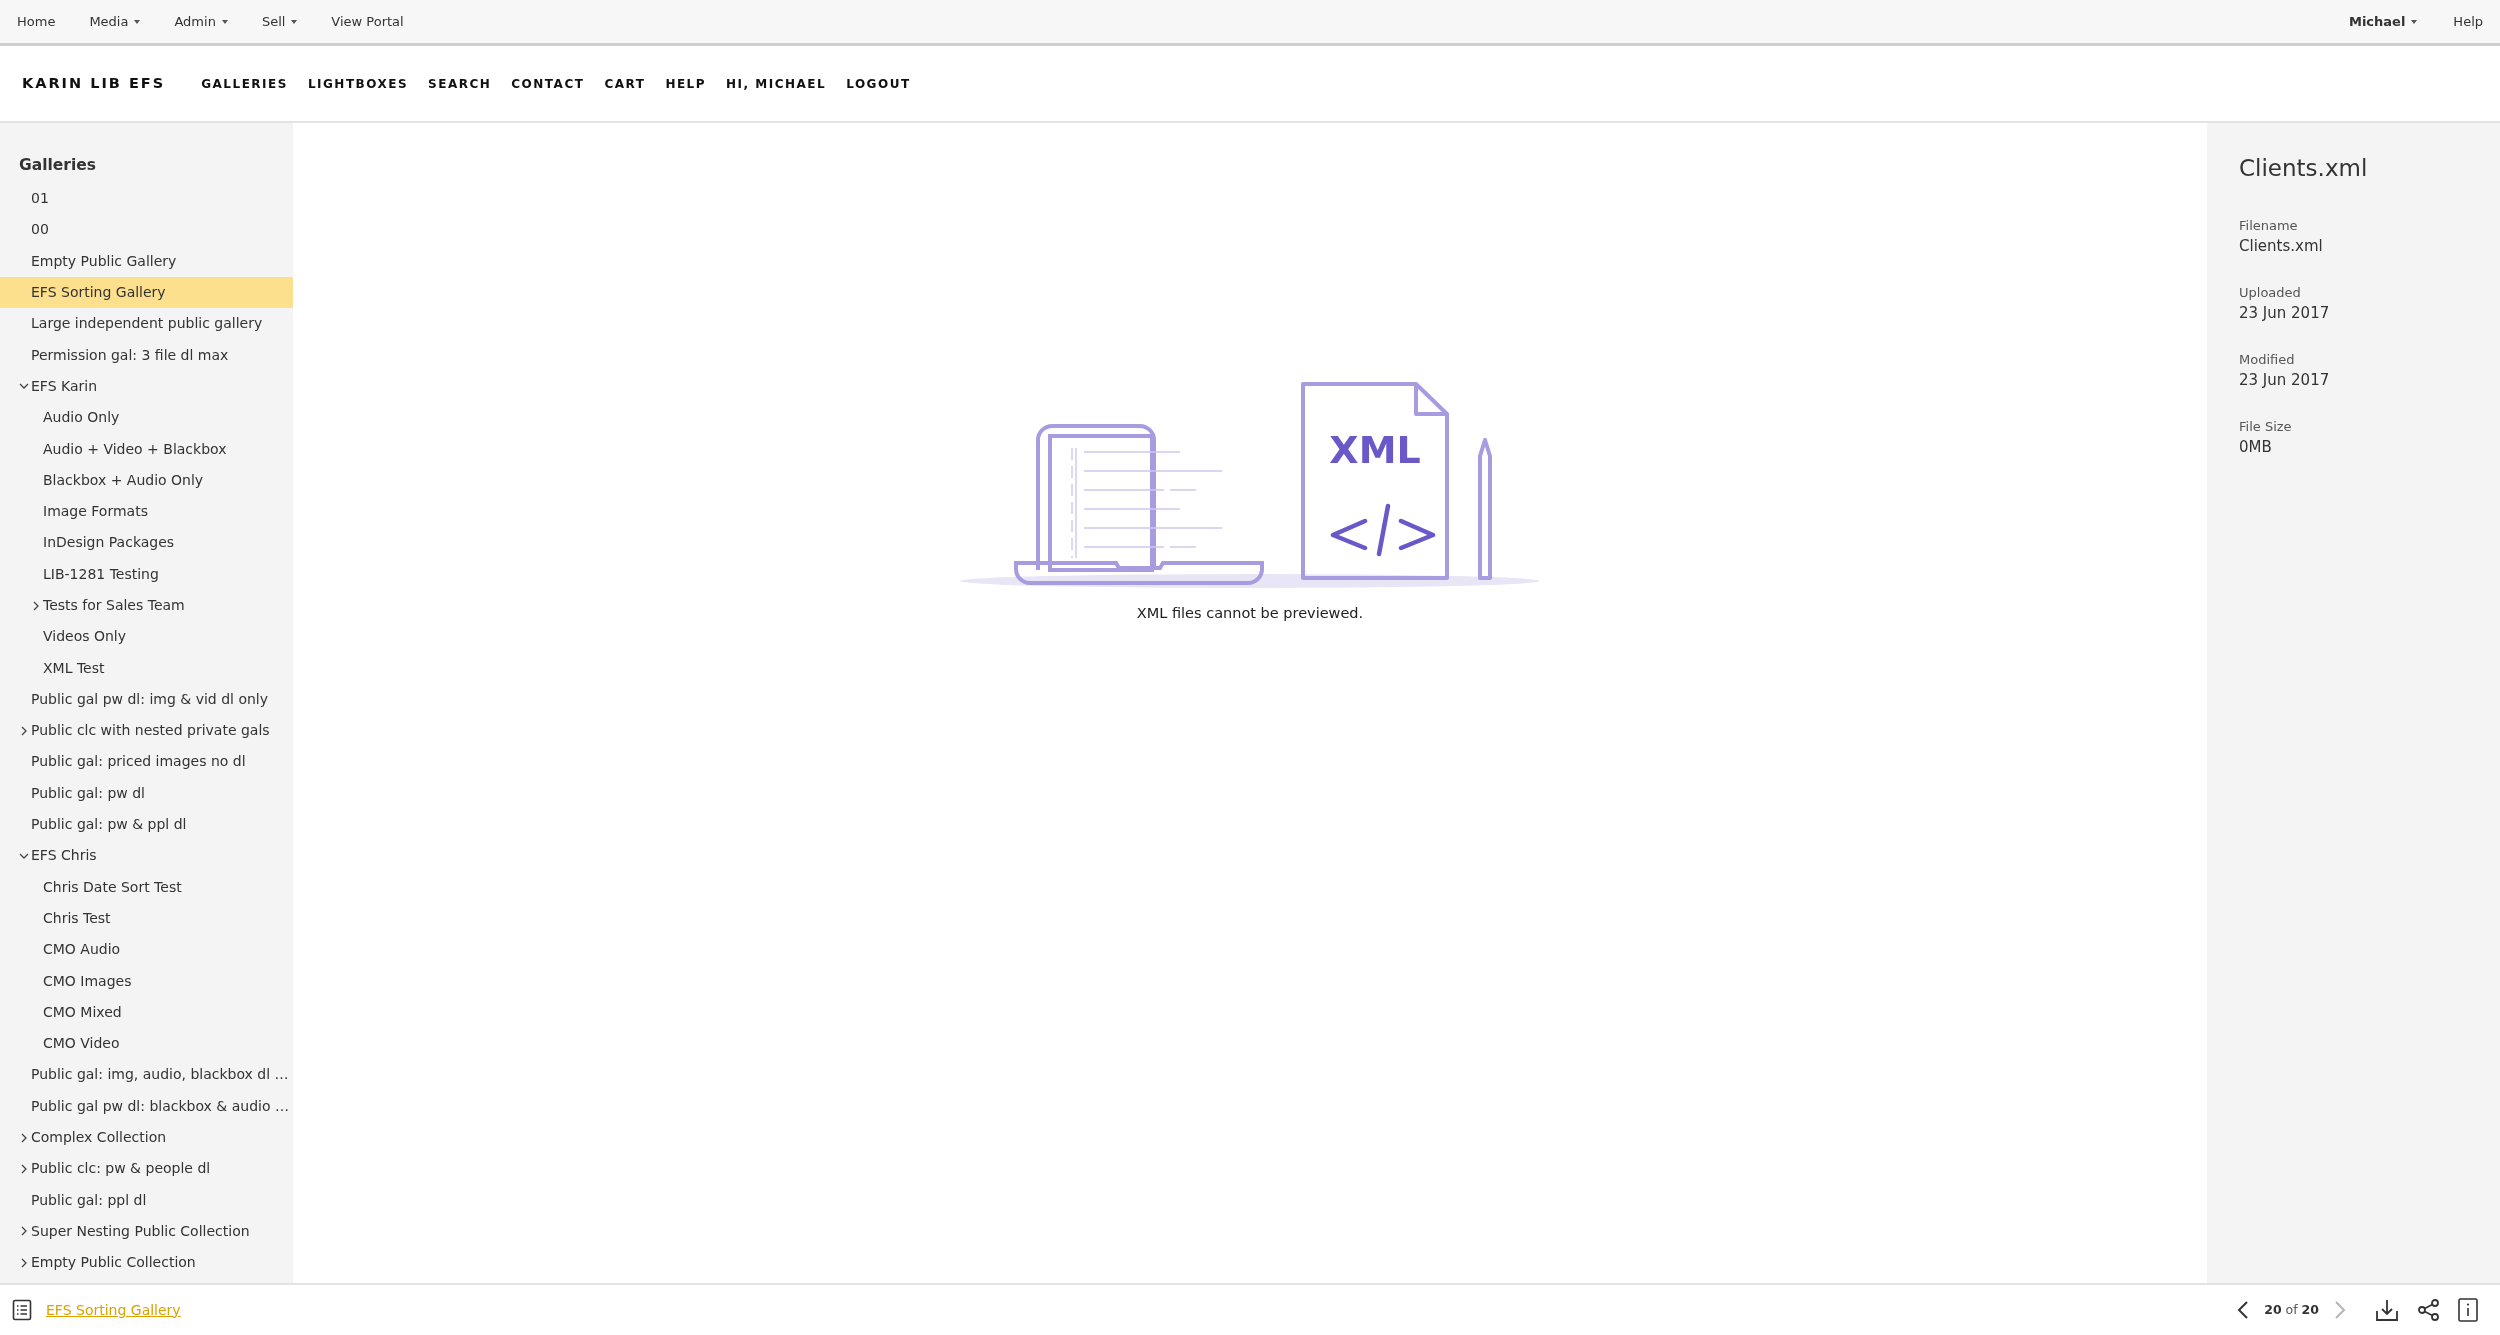 This screenshot has height=1335, width=2500. Describe the element at coordinates (146, 918) in the screenshot. I see `sidebar-item: Chris Test` at that location.